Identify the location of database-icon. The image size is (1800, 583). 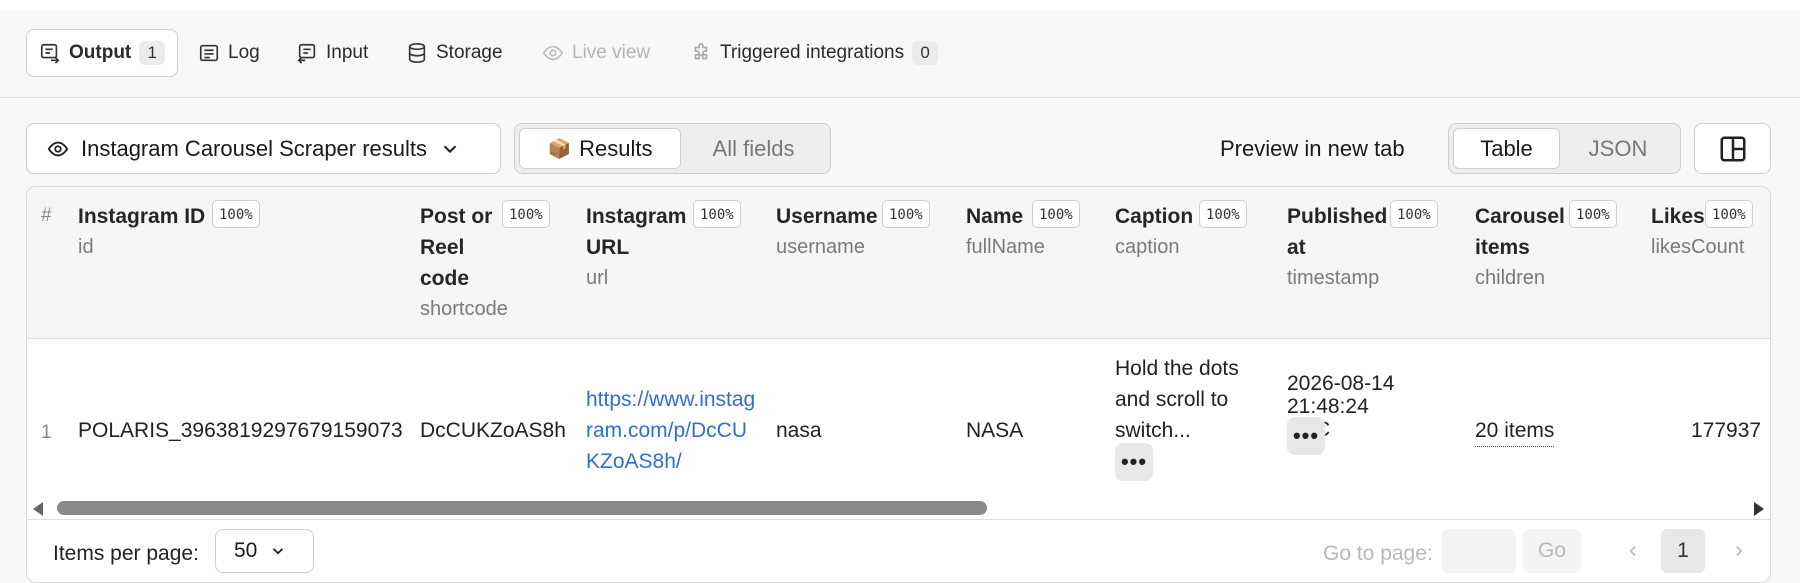
(417, 53).